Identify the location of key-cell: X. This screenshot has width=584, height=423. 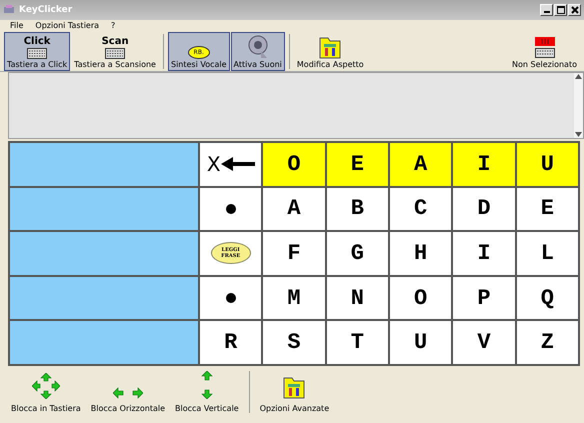
(230, 164).